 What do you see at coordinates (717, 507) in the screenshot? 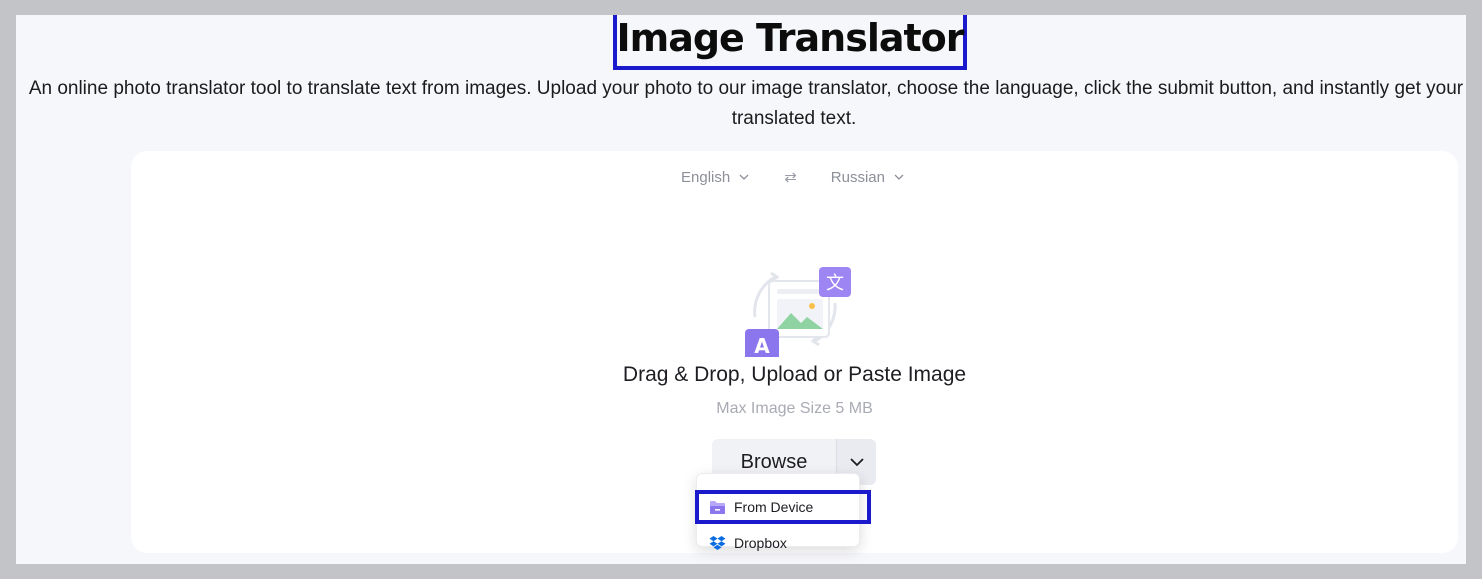
I see `folder-icon` at bounding box center [717, 507].